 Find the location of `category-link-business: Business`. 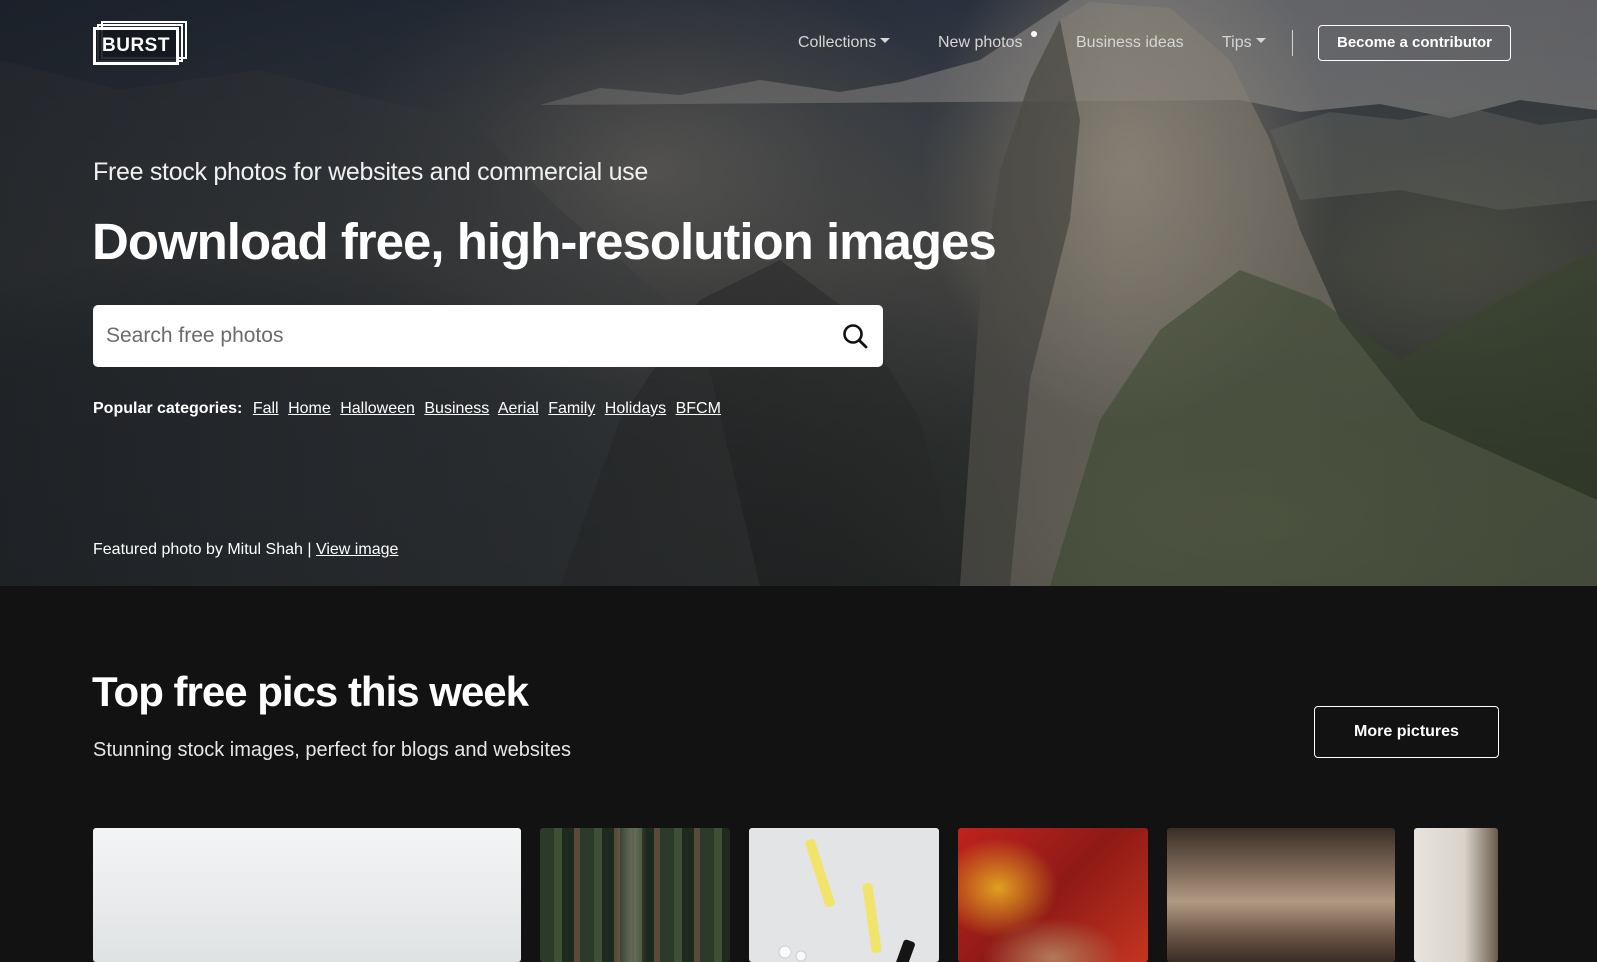

category-link-business: Business is located at coordinates (456, 408).